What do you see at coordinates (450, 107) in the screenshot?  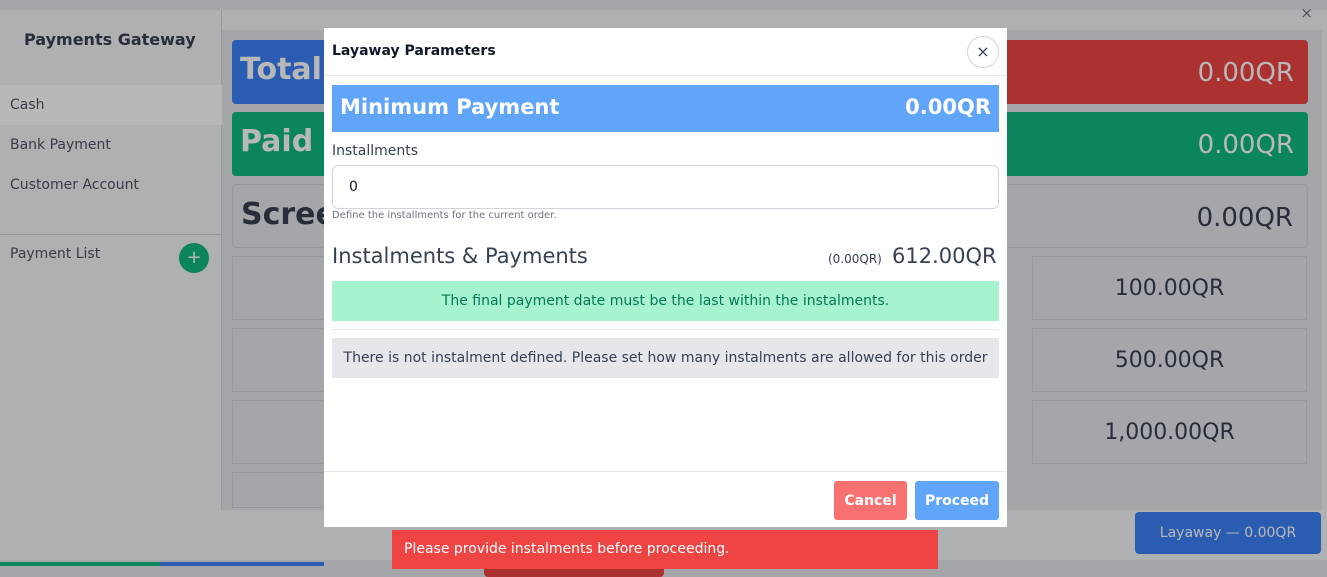 I see `minimum-payment-label: Minimum Payment` at bounding box center [450, 107].